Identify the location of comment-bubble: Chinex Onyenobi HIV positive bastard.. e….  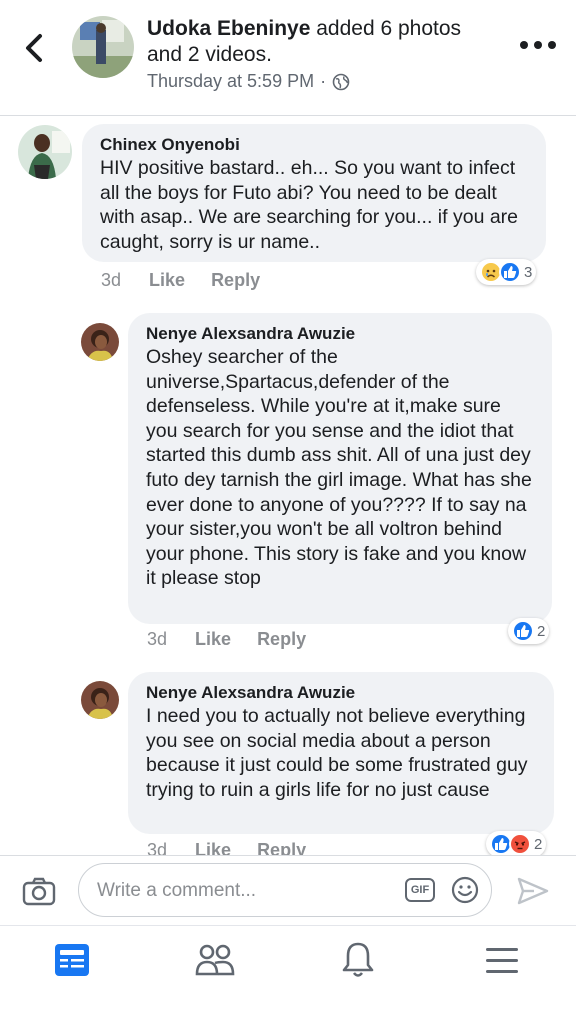
(314, 193).